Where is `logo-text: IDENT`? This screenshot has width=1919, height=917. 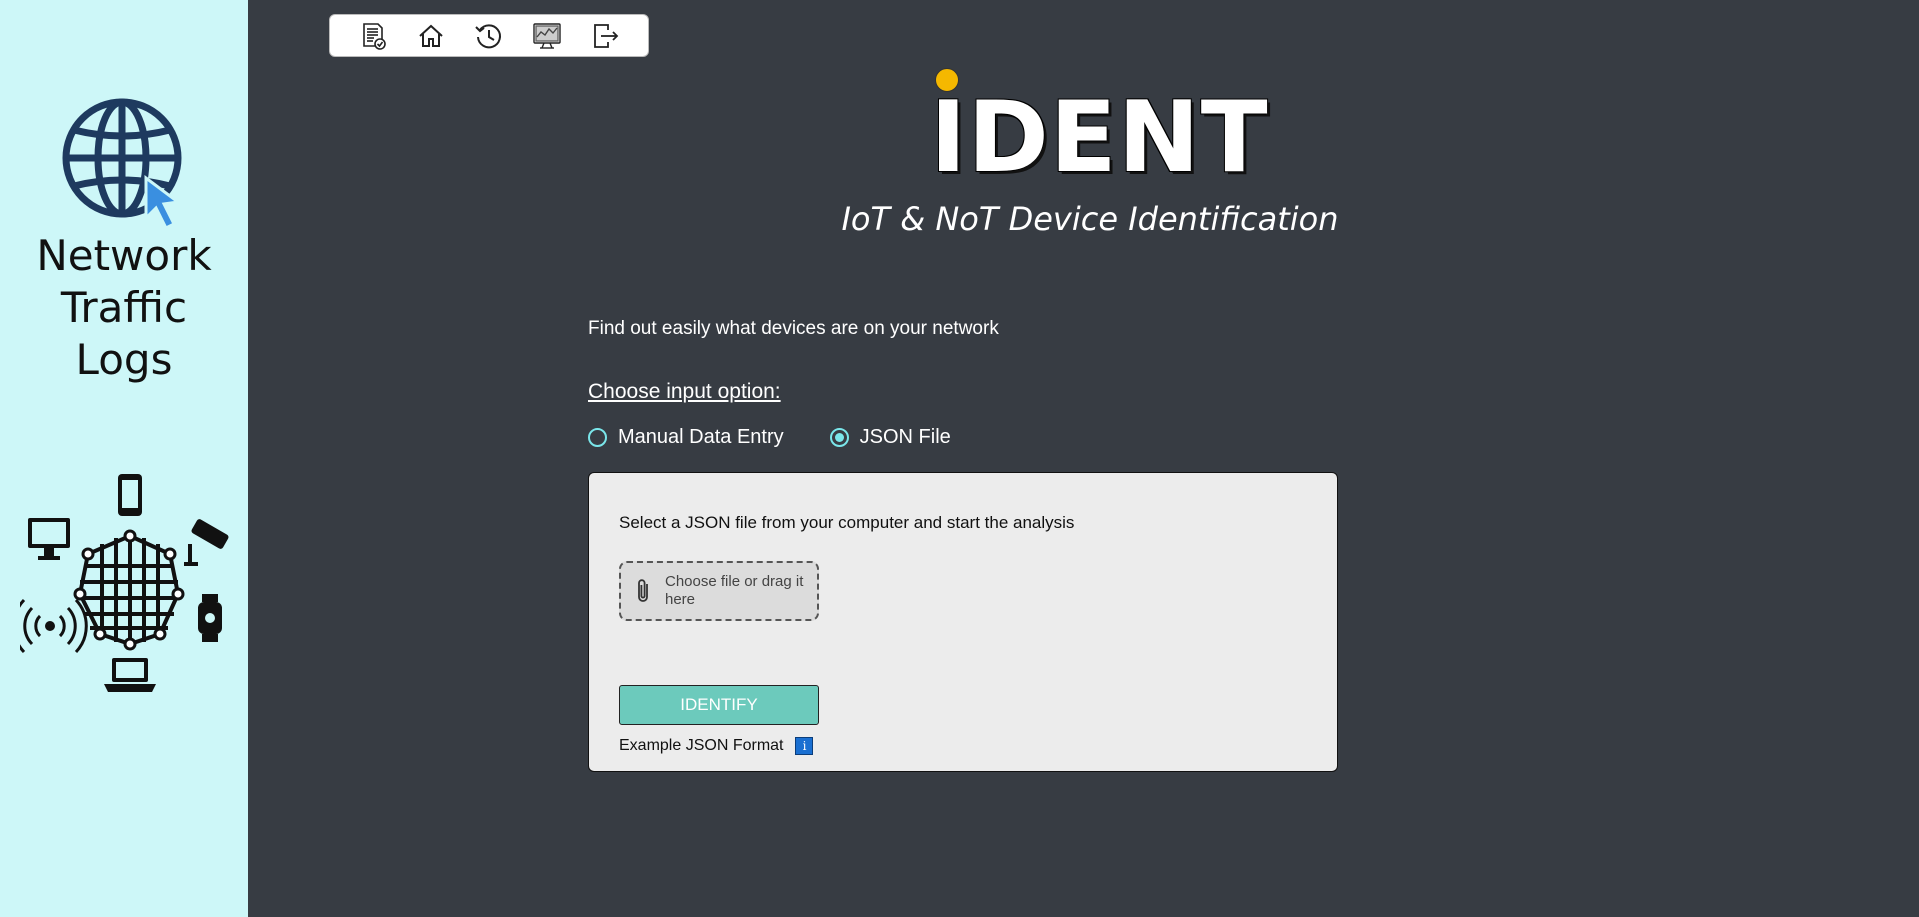
logo-text: IDENT is located at coordinates (1099, 138).